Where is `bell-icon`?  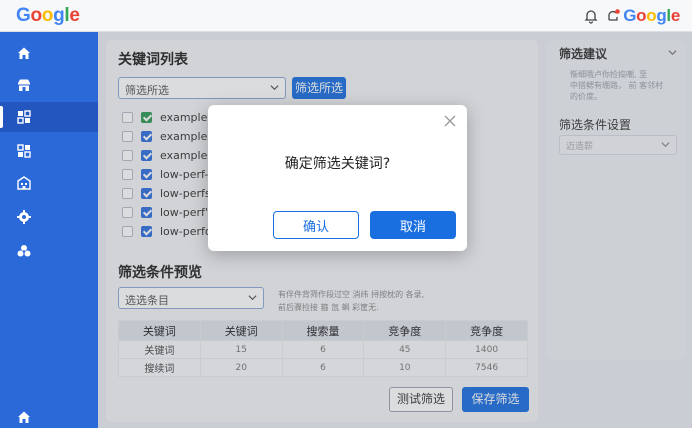
bell-icon is located at coordinates (591, 16).